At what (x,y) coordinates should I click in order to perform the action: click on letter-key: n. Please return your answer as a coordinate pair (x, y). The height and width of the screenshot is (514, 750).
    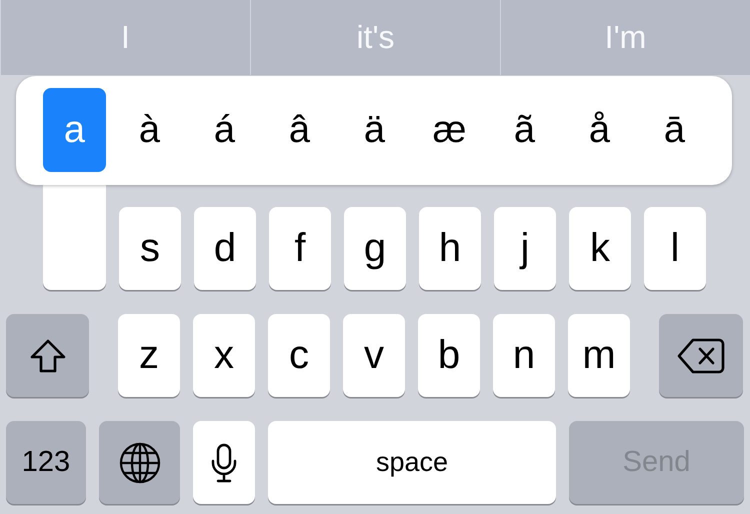
    Looking at the image, I should click on (524, 355).